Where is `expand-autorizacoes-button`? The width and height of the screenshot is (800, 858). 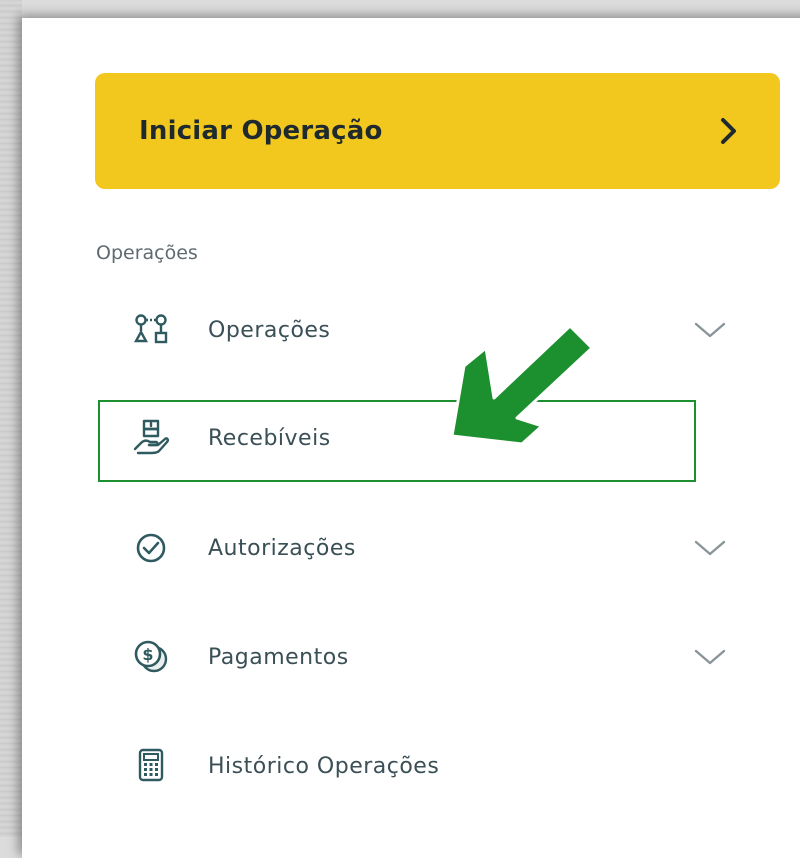
expand-autorizacoes-button is located at coordinates (710, 548).